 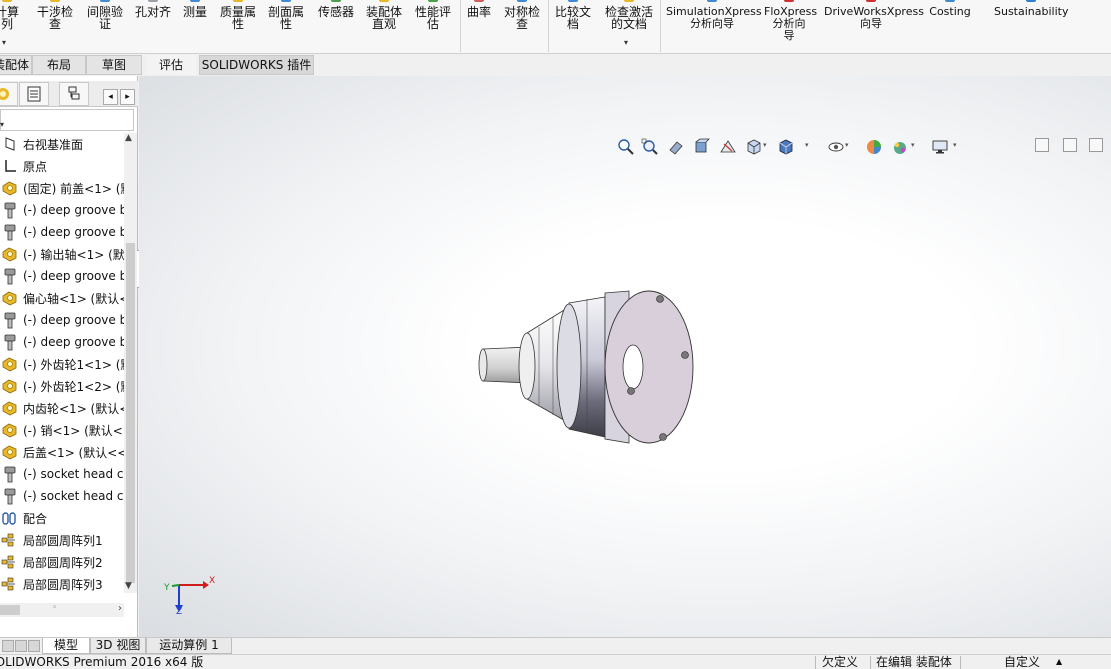 What do you see at coordinates (114, 65) in the screenshot?
I see `tab-sketch: 草图` at bounding box center [114, 65].